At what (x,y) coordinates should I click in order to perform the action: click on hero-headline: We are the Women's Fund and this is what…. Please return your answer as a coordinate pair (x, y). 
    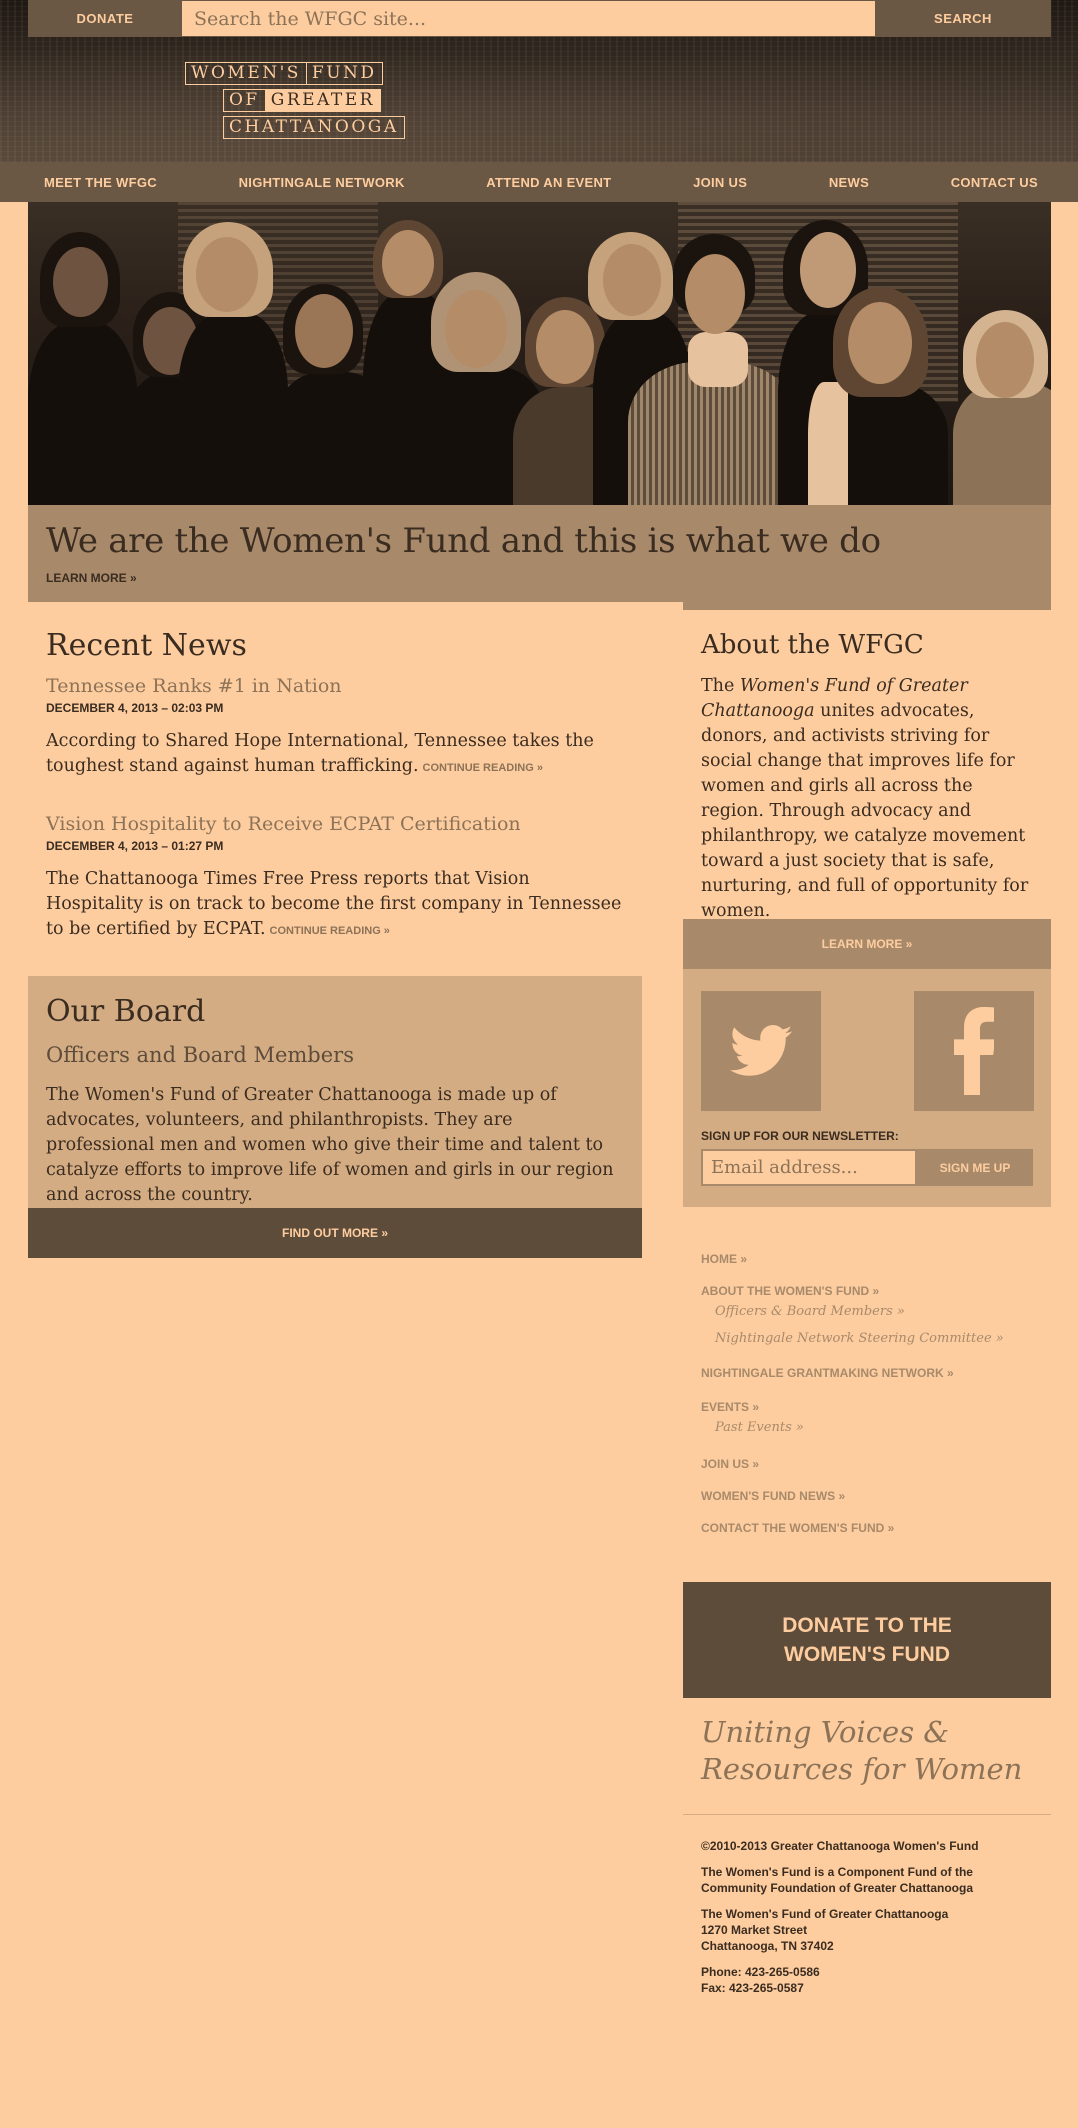
    Looking at the image, I should click on (463, 541).